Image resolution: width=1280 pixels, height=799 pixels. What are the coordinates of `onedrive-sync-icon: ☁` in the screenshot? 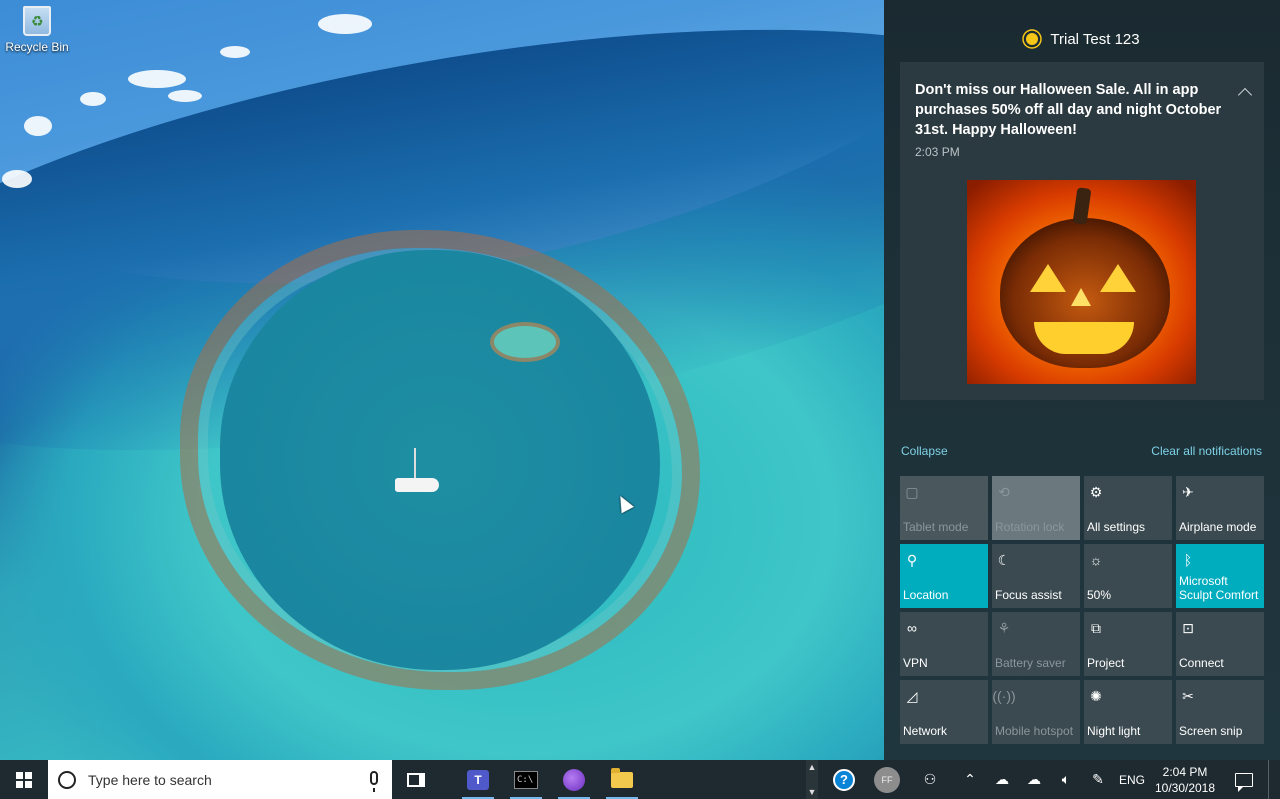 It's located at (1002, 779).